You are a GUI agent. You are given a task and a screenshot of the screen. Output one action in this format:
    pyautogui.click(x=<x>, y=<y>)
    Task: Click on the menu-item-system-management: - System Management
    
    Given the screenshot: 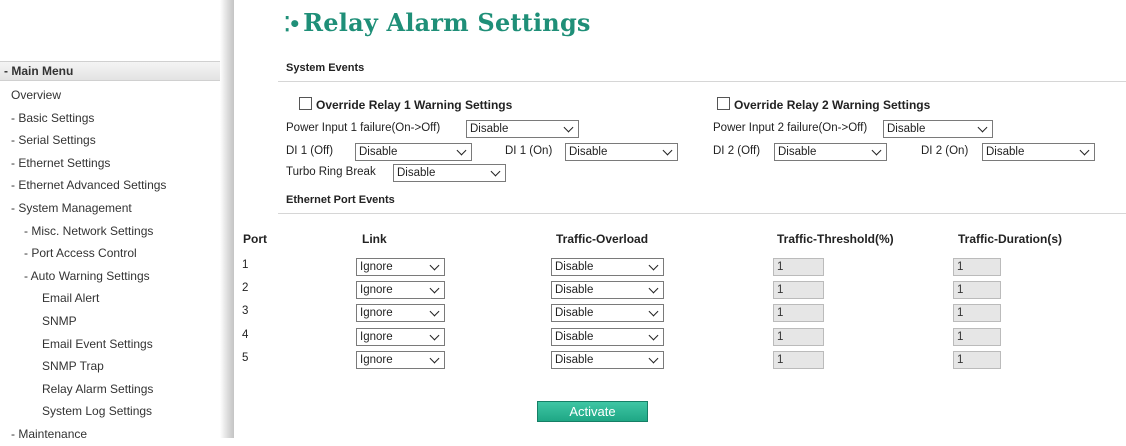 What is the action you would take?
    pyautogui.click(x=110, y=208)
    